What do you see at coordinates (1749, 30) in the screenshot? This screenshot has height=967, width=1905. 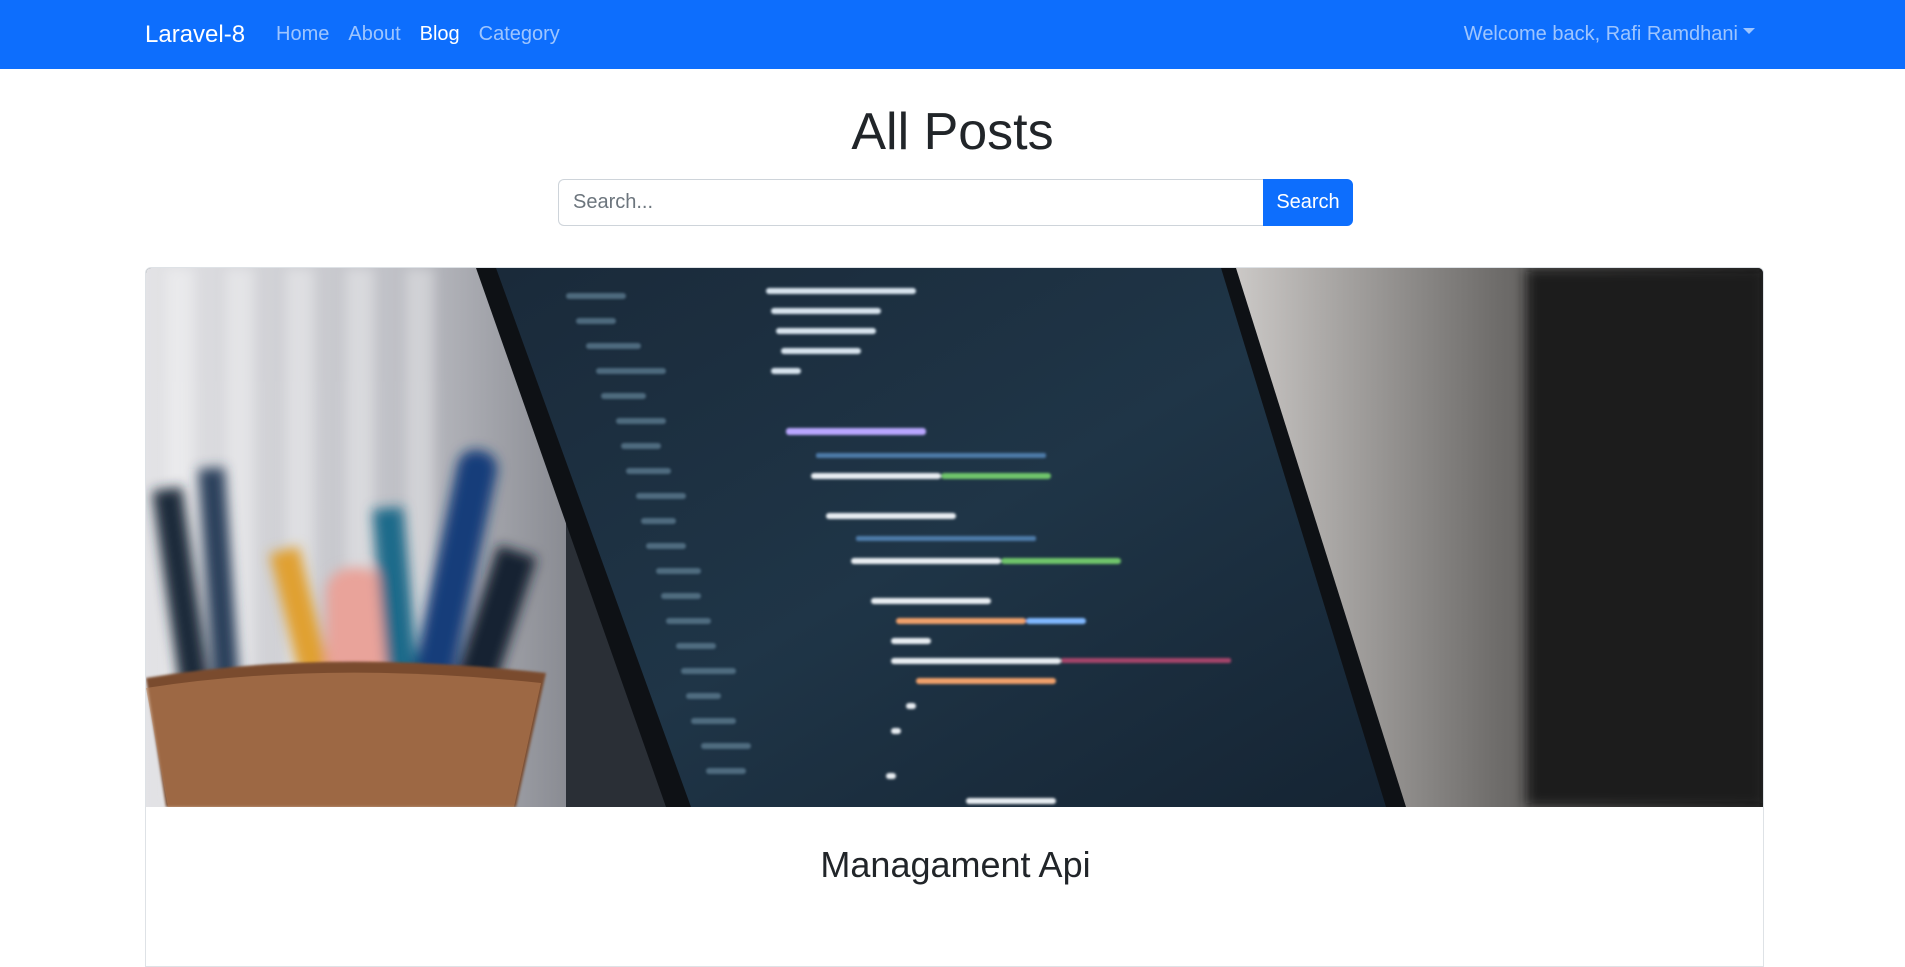 I see `caret-down-icon` at bounding box center [1749, 30].